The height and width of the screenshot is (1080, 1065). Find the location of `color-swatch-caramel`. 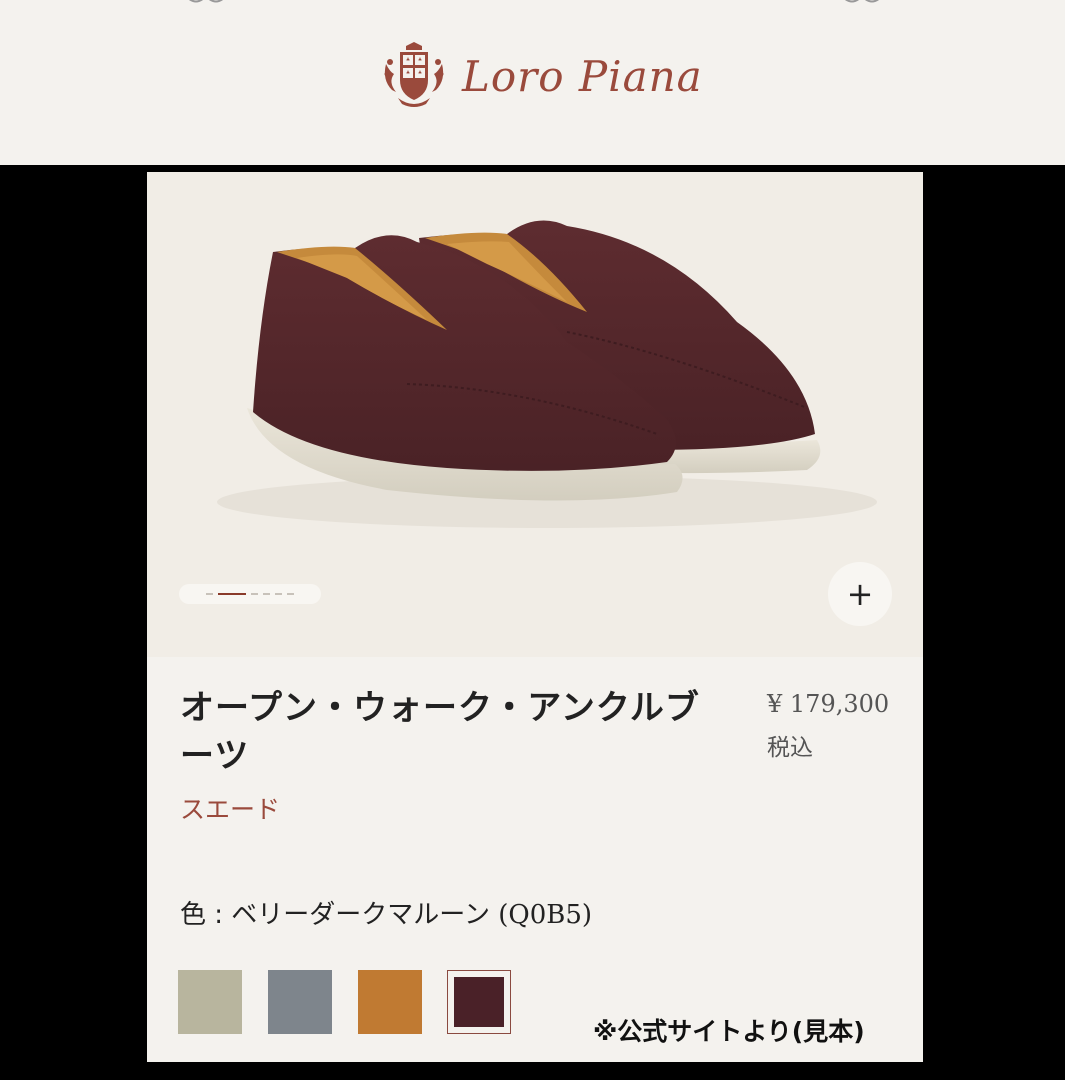

color-swatch-caramel is located at coordinates (390, 1002).